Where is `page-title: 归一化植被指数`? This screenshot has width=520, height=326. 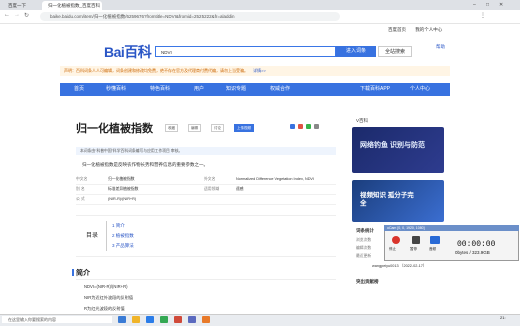 page-title: 归一化植被指数 is located at coordinates (114, 129).